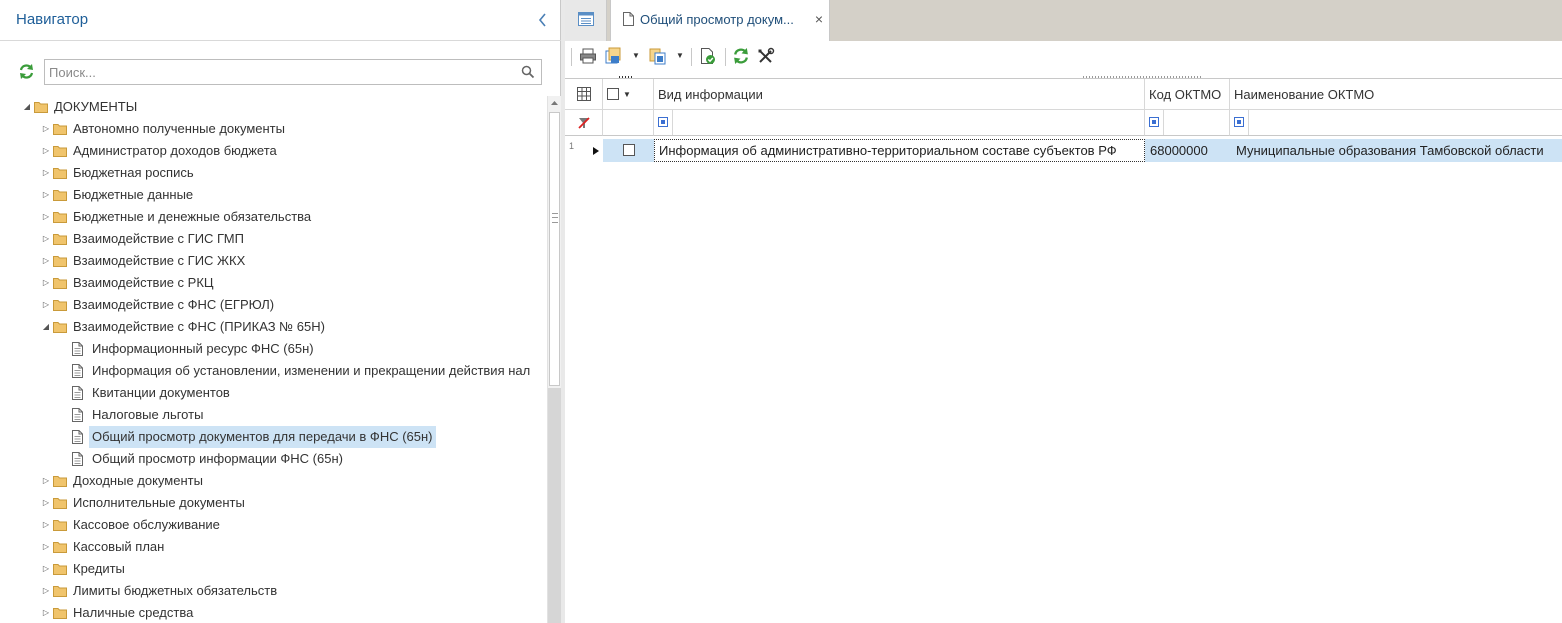 The image size is (1562, 623). Describe the element at coordinates (615, 57) in the screenshot. I see `export-icon` at that location.